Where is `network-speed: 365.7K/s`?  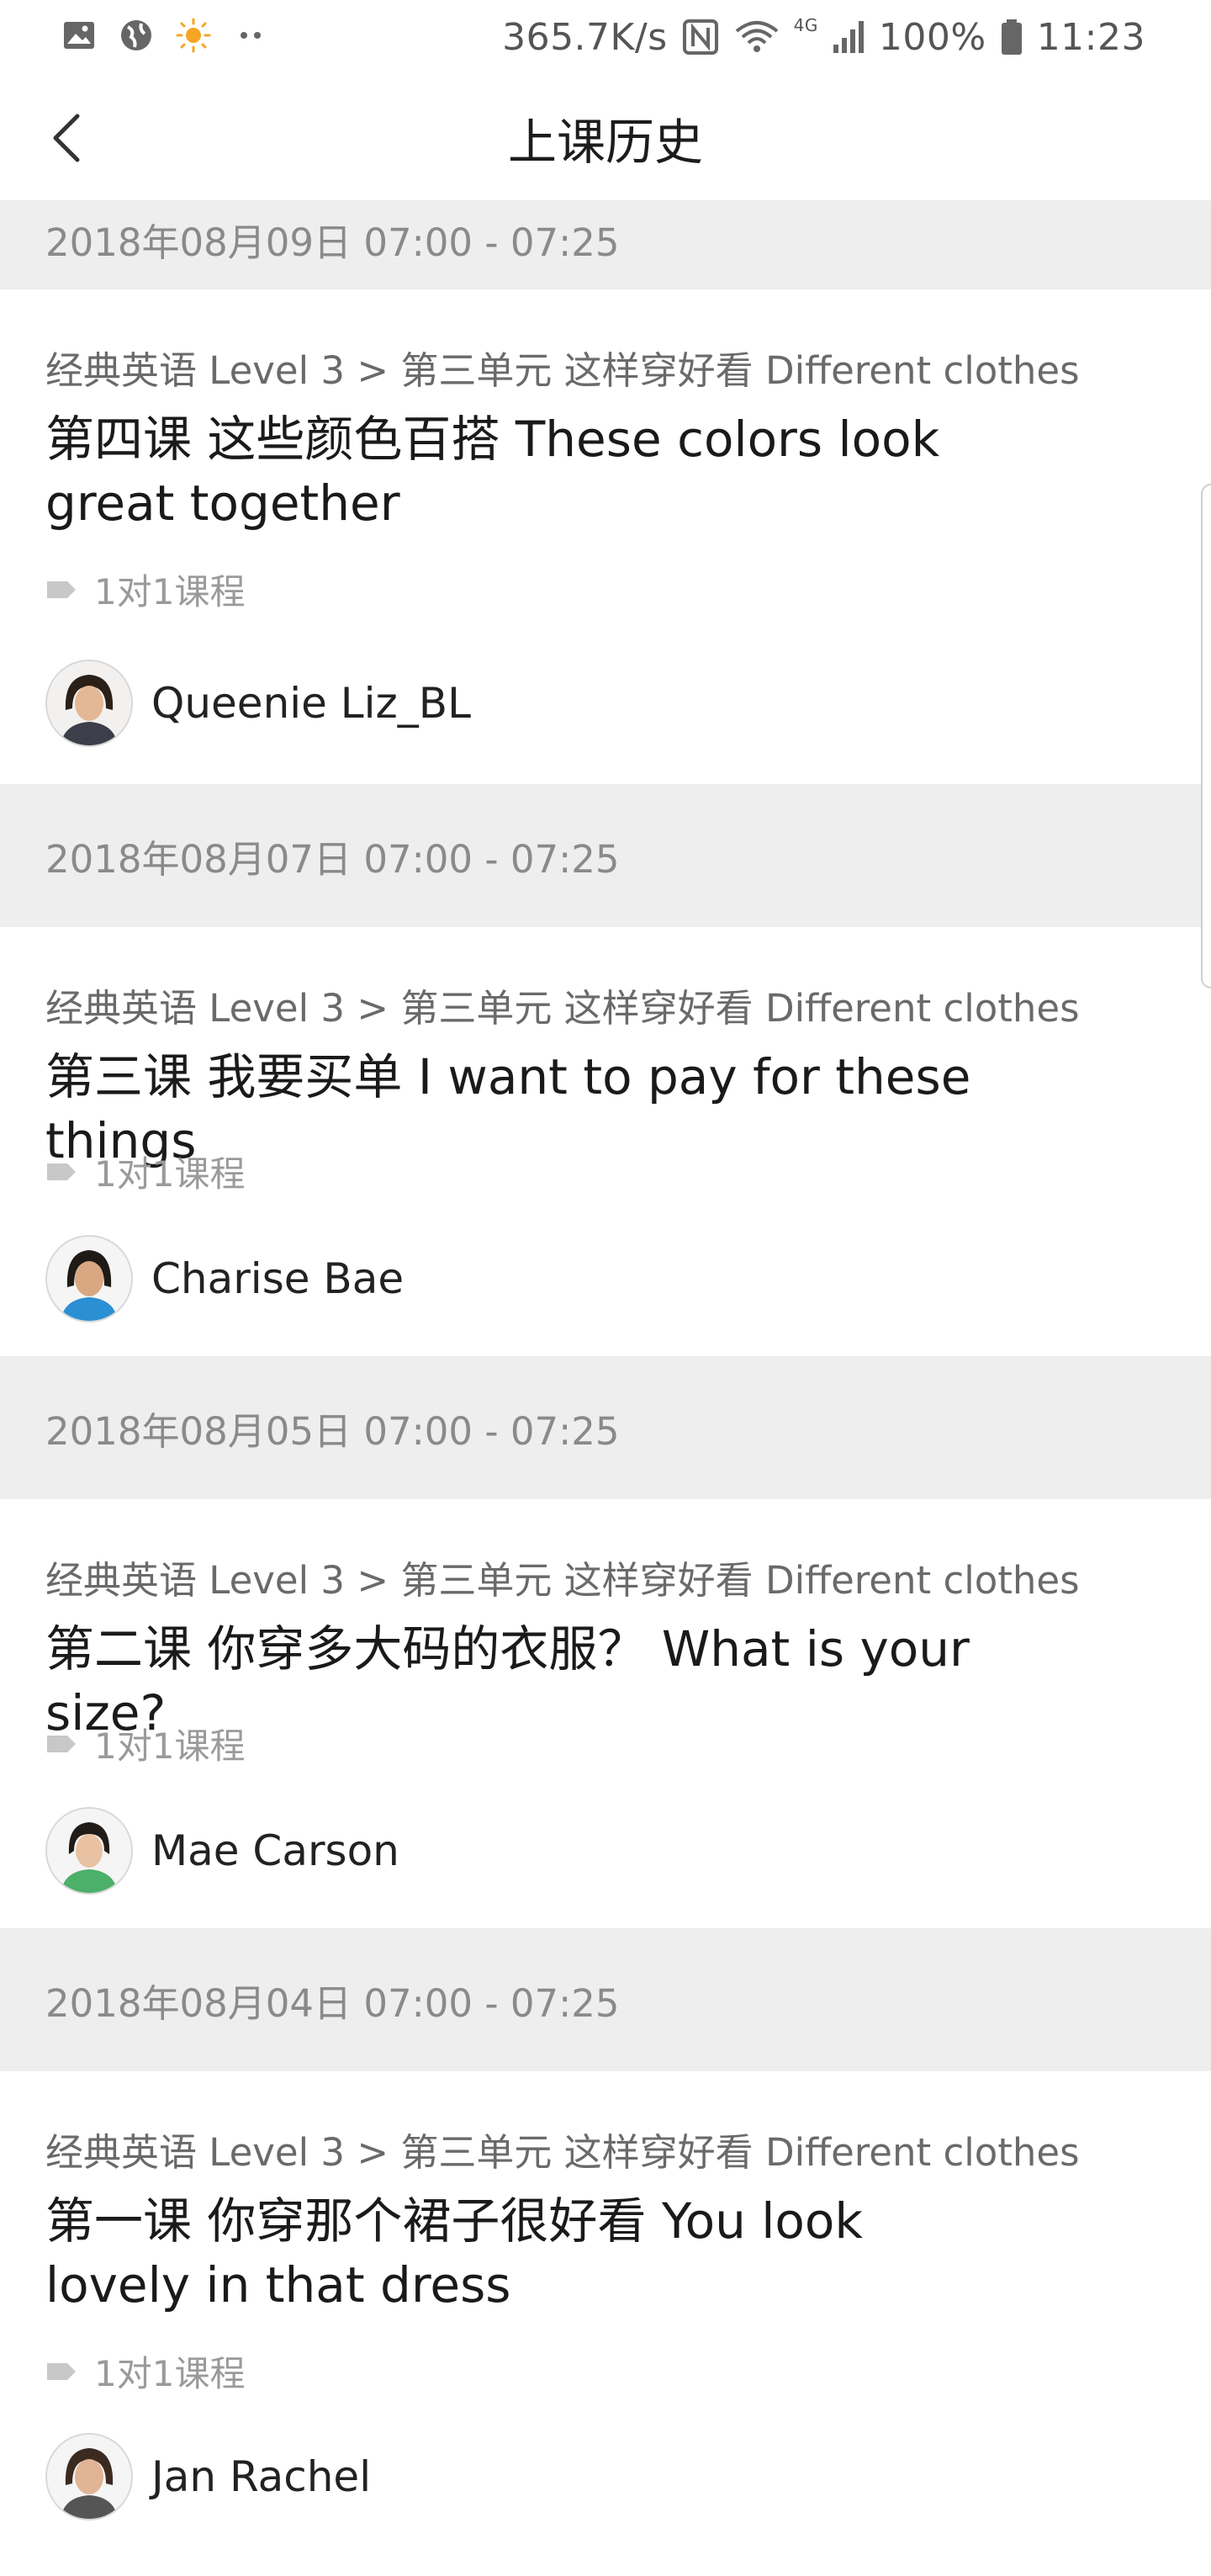
network-speed: 365.7K/s is located at coordinates (585, 37).